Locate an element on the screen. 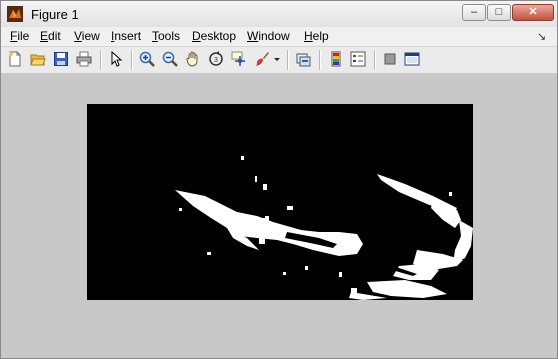  menu-edit: Edit is located at coordinates (50, 36).